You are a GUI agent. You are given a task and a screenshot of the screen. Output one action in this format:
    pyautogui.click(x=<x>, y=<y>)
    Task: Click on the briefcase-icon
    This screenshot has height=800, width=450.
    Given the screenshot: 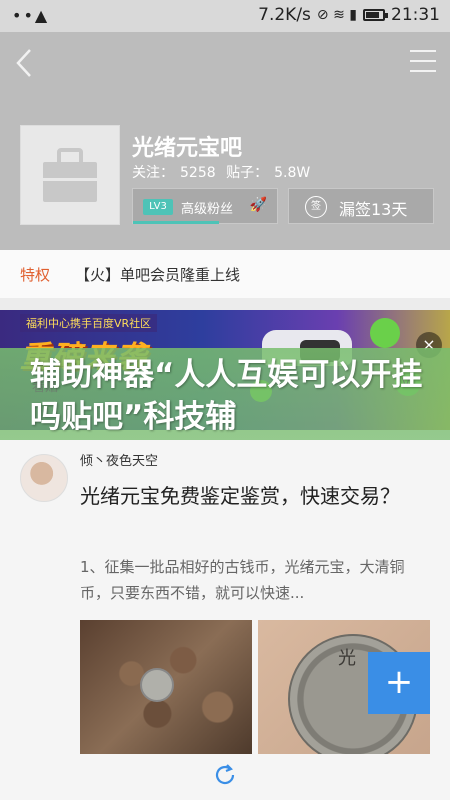 What is the action you would take?
    pyautogui.click(x=70, y=175)
    